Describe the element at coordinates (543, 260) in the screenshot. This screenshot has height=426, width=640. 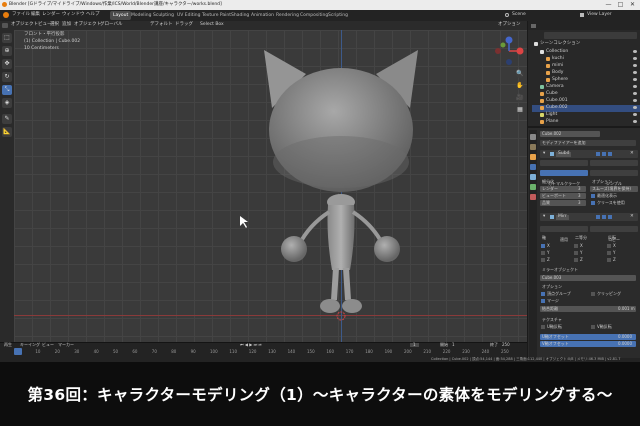
I see `axis-z-checkbox` at that location.